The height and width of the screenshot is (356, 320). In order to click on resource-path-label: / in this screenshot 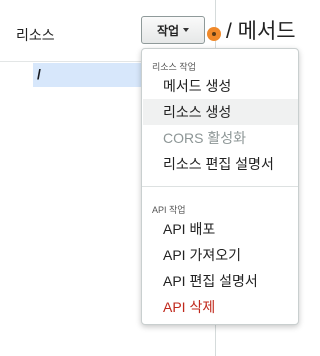, I will do `click(39, 74)`.